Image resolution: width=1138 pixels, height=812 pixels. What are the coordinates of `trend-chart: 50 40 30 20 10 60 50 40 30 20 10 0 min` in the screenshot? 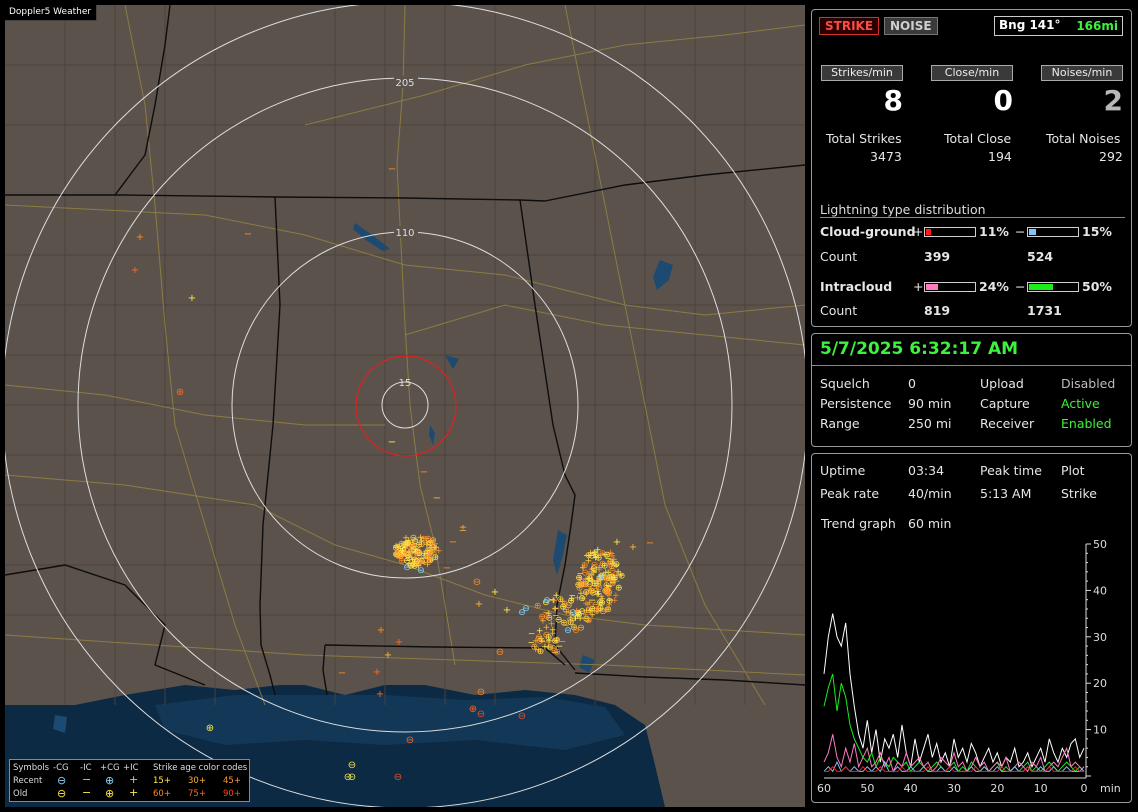 It's located at (969, 666).